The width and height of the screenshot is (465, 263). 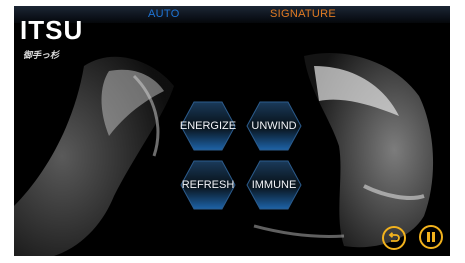 I want to click on undo-arrow-icon, so click(x=394, y=237).